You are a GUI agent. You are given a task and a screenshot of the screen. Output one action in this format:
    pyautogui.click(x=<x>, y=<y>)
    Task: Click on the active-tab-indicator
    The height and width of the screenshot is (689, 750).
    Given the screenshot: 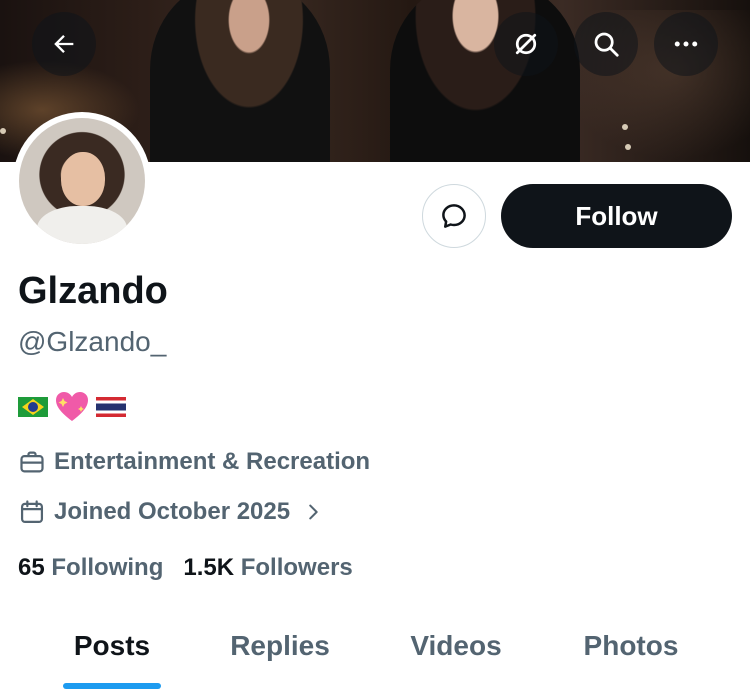 What is the action you would take?
    pyautogui.click(x=112, y=686)
    